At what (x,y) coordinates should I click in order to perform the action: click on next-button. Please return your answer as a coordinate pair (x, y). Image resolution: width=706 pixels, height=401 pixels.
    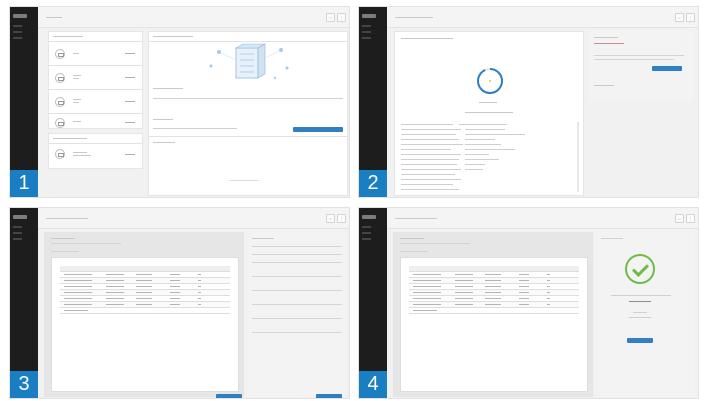
    Looking at the image, I should click on (329, 396).